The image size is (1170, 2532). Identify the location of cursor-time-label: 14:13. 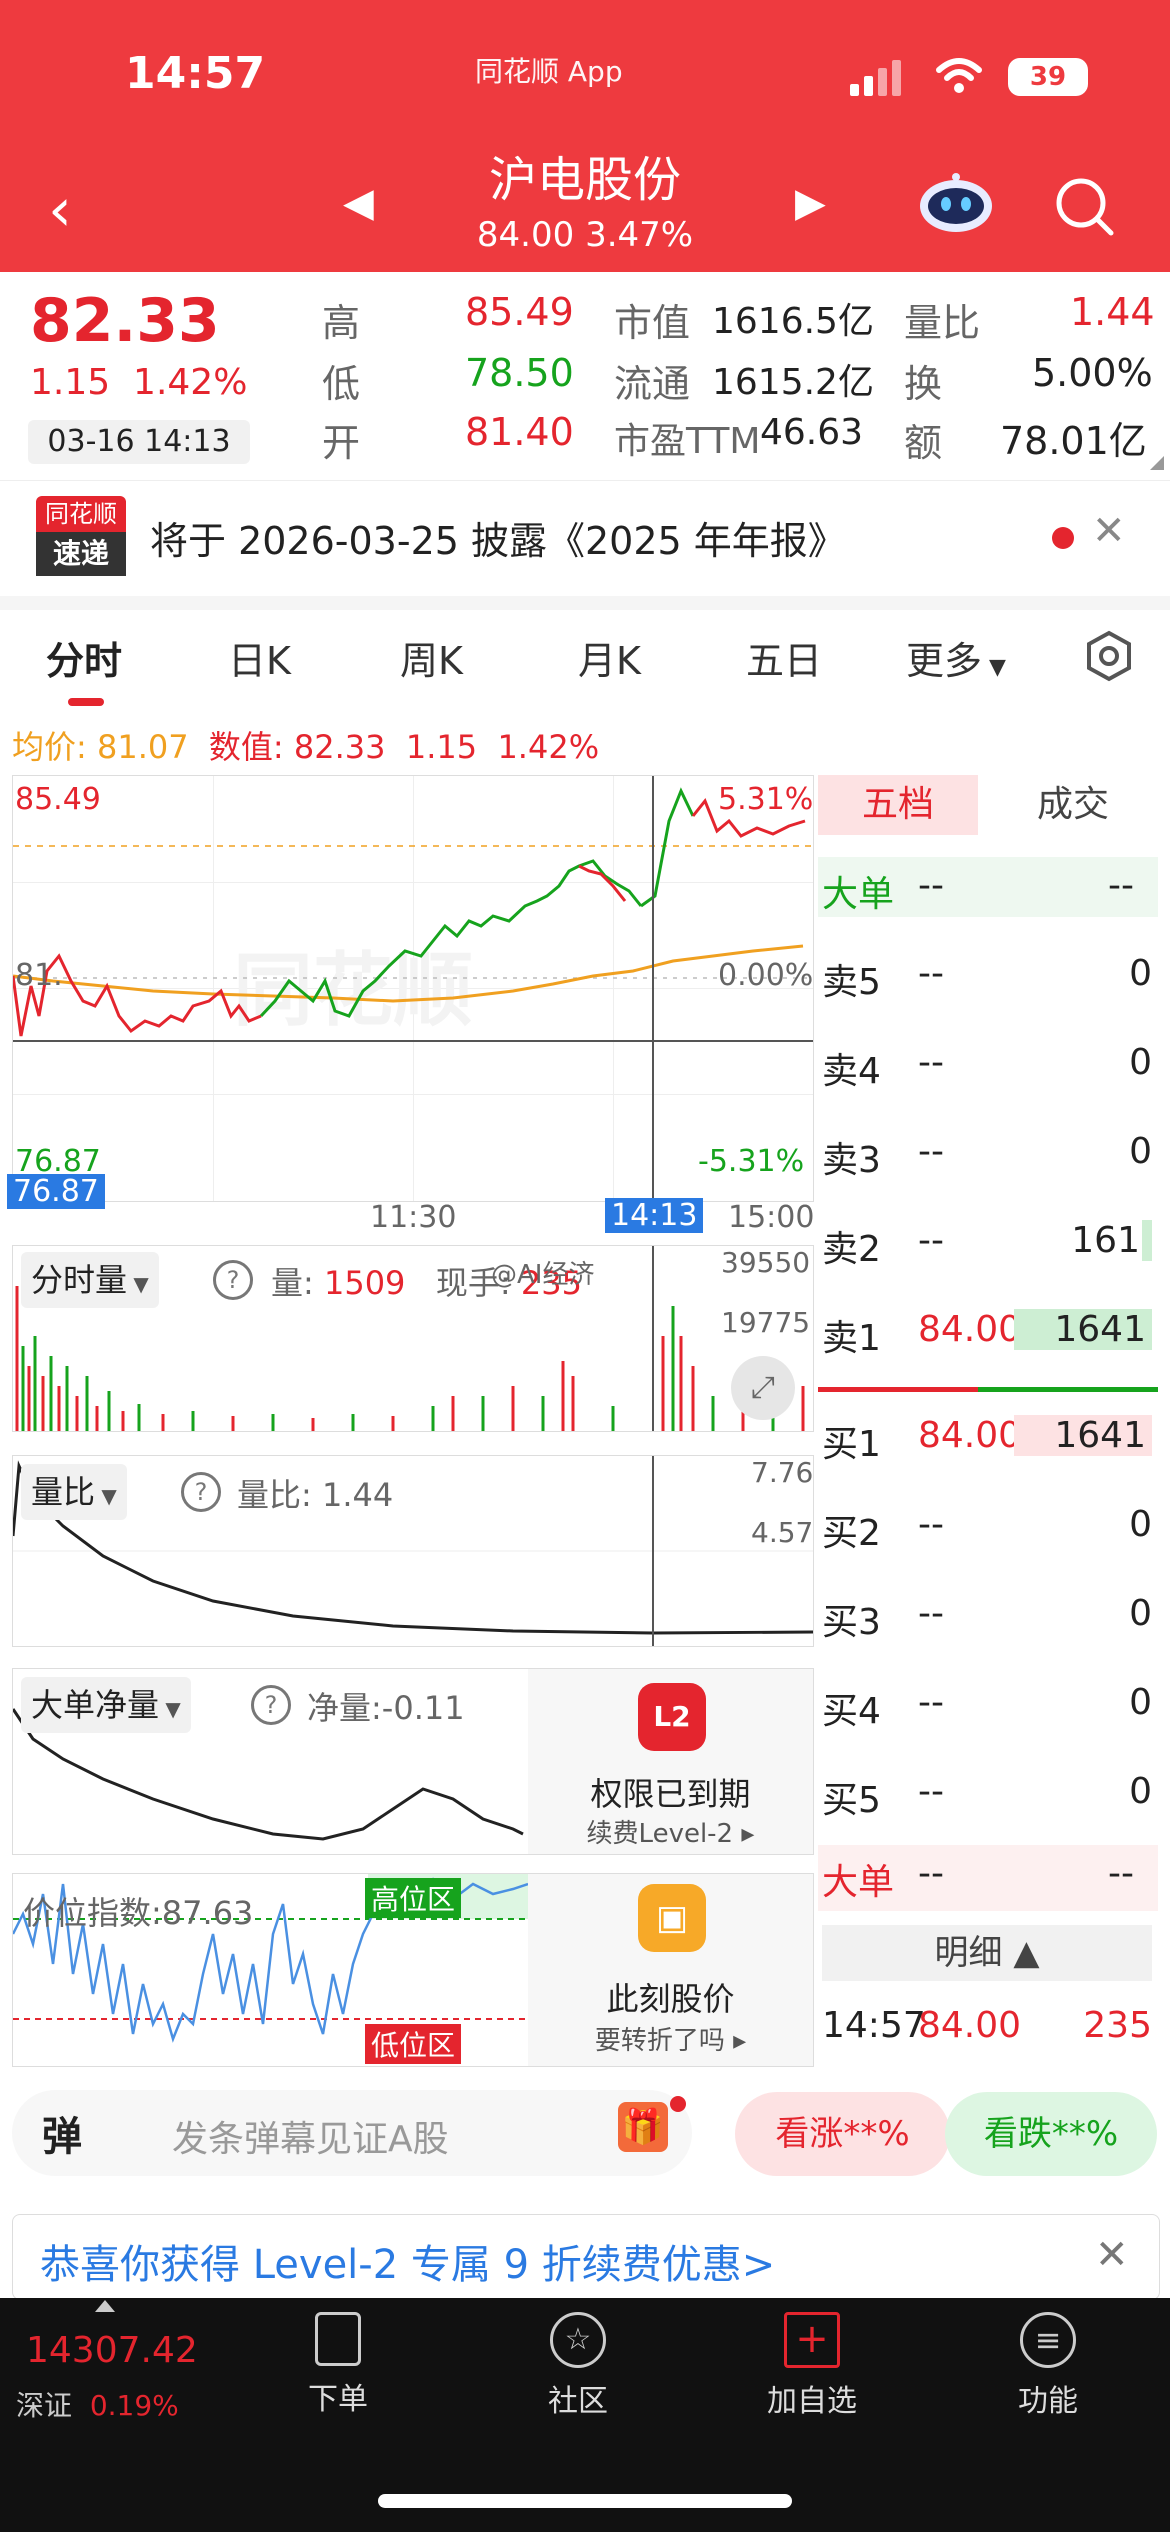
(654, 1215).